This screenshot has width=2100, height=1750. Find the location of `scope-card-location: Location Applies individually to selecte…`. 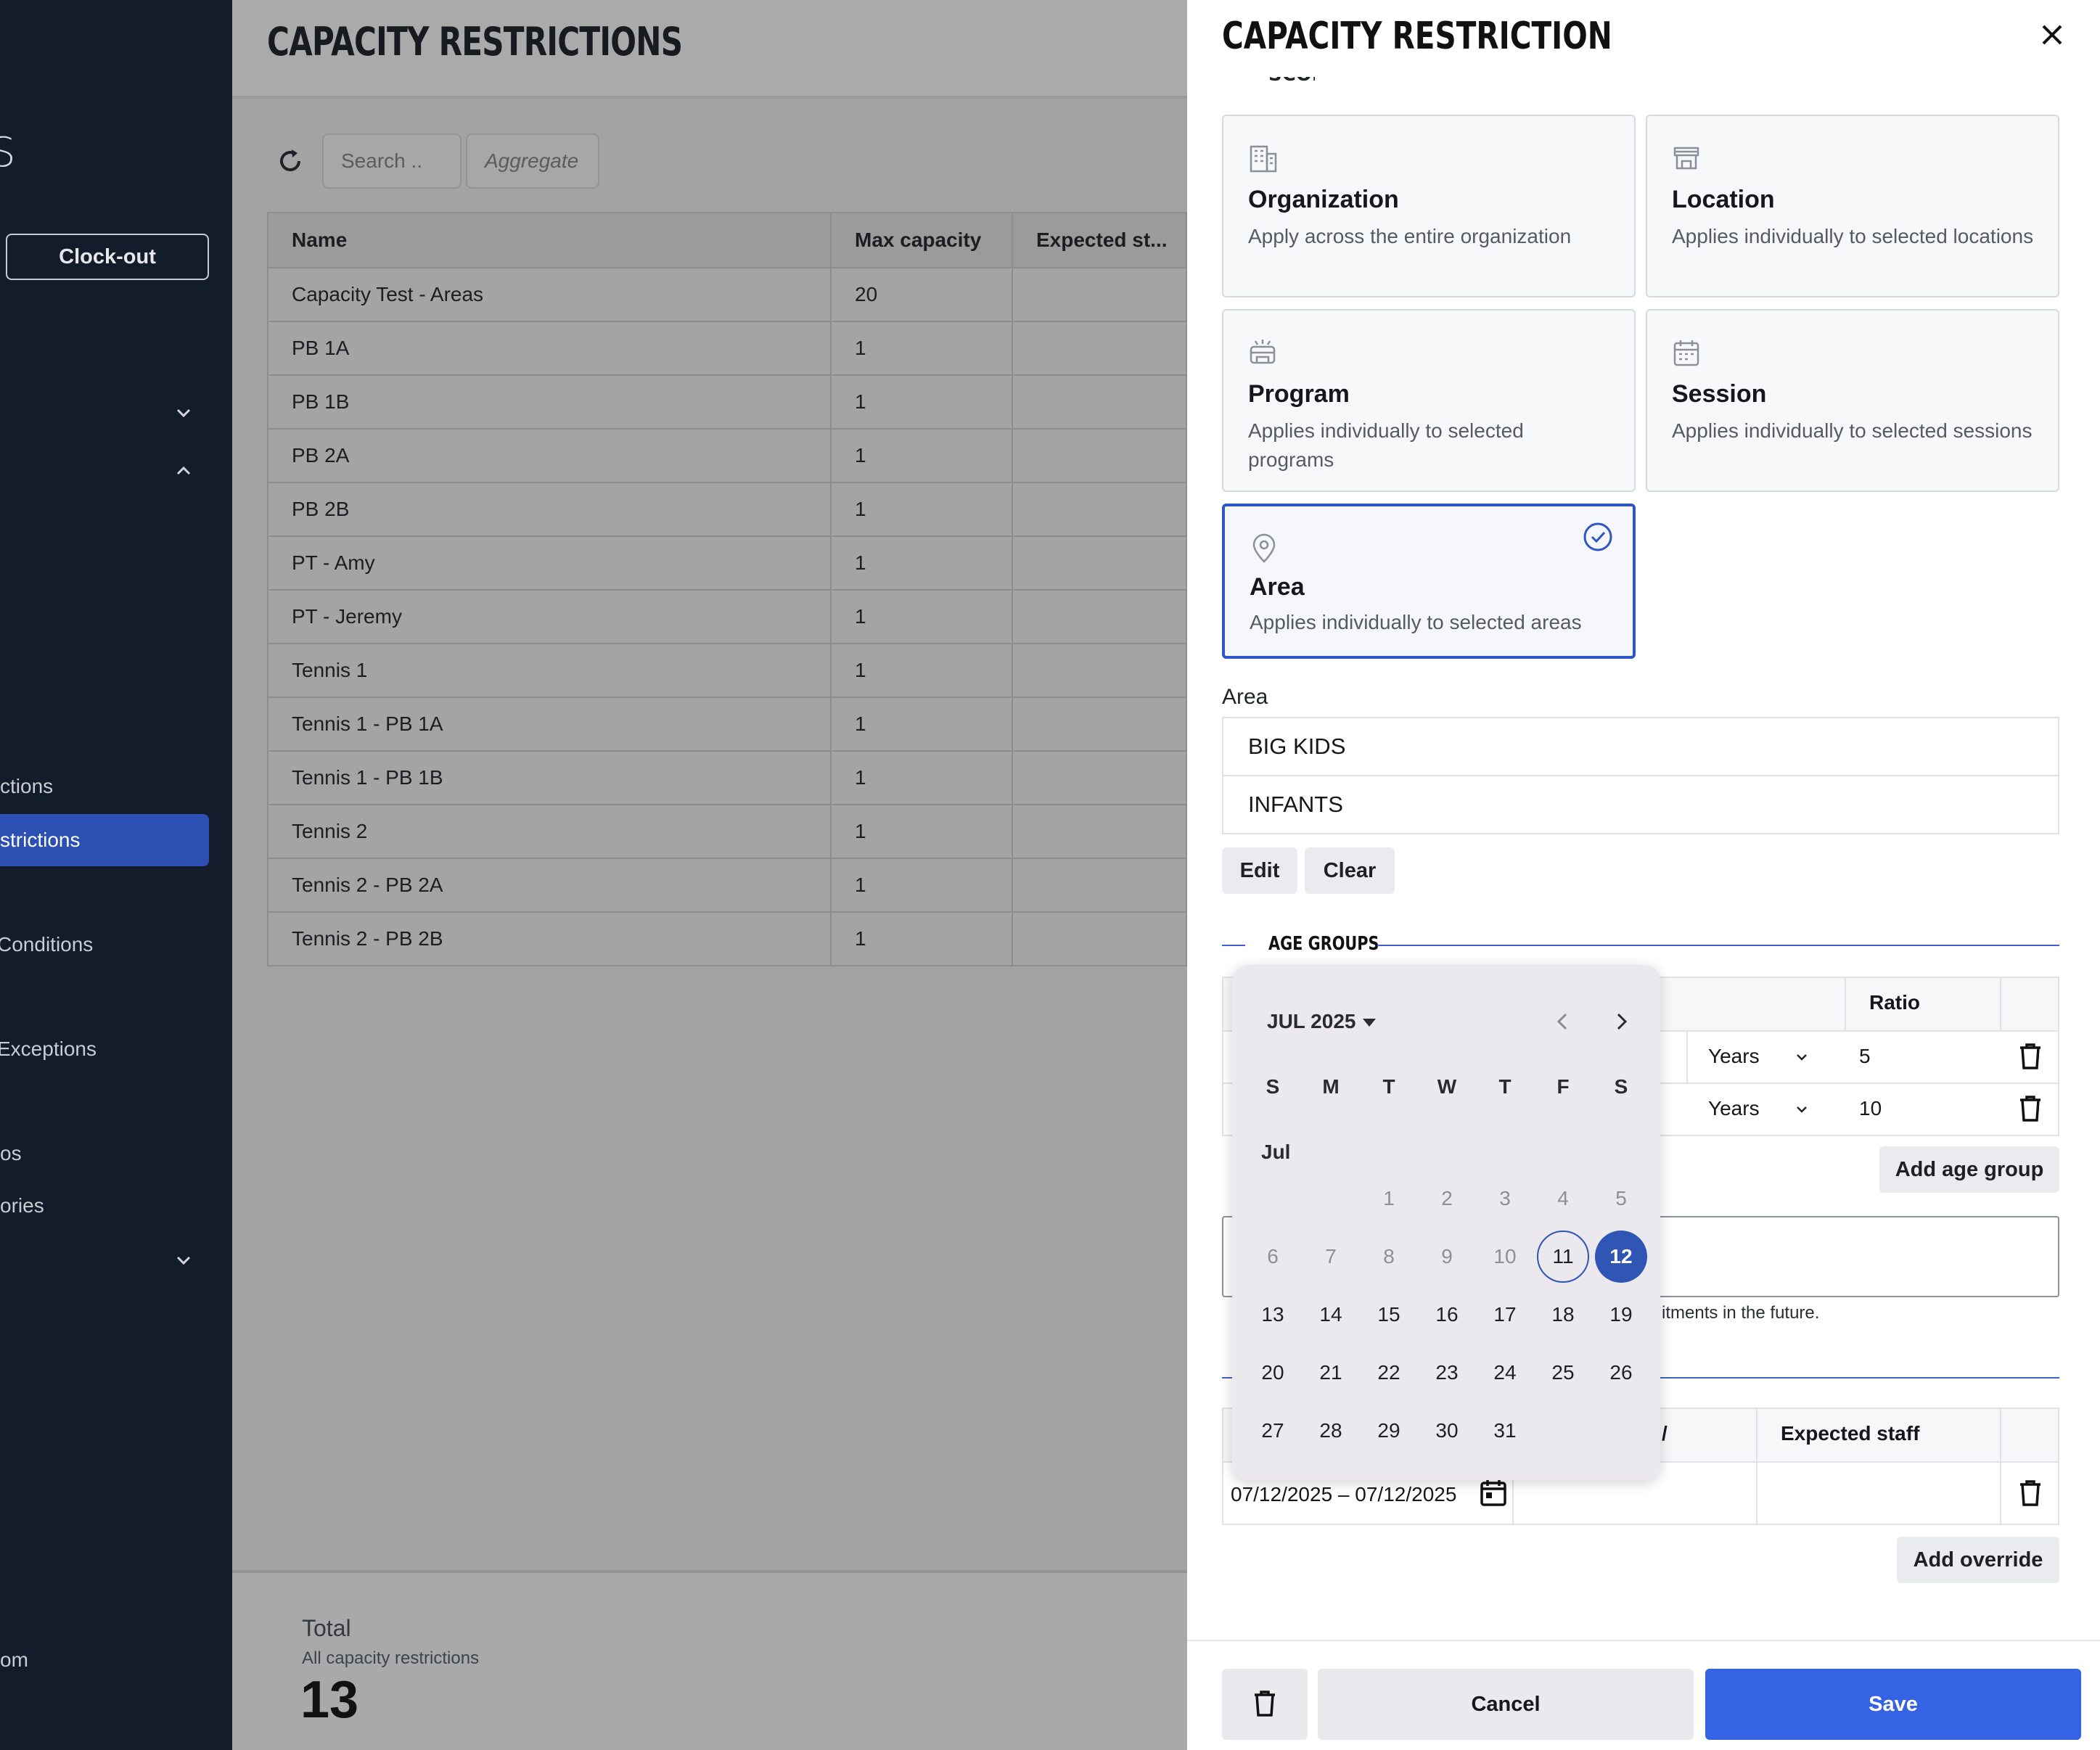

scope-card-location: Location Applies individually to selecte… is located at coordinates (1852, 206).